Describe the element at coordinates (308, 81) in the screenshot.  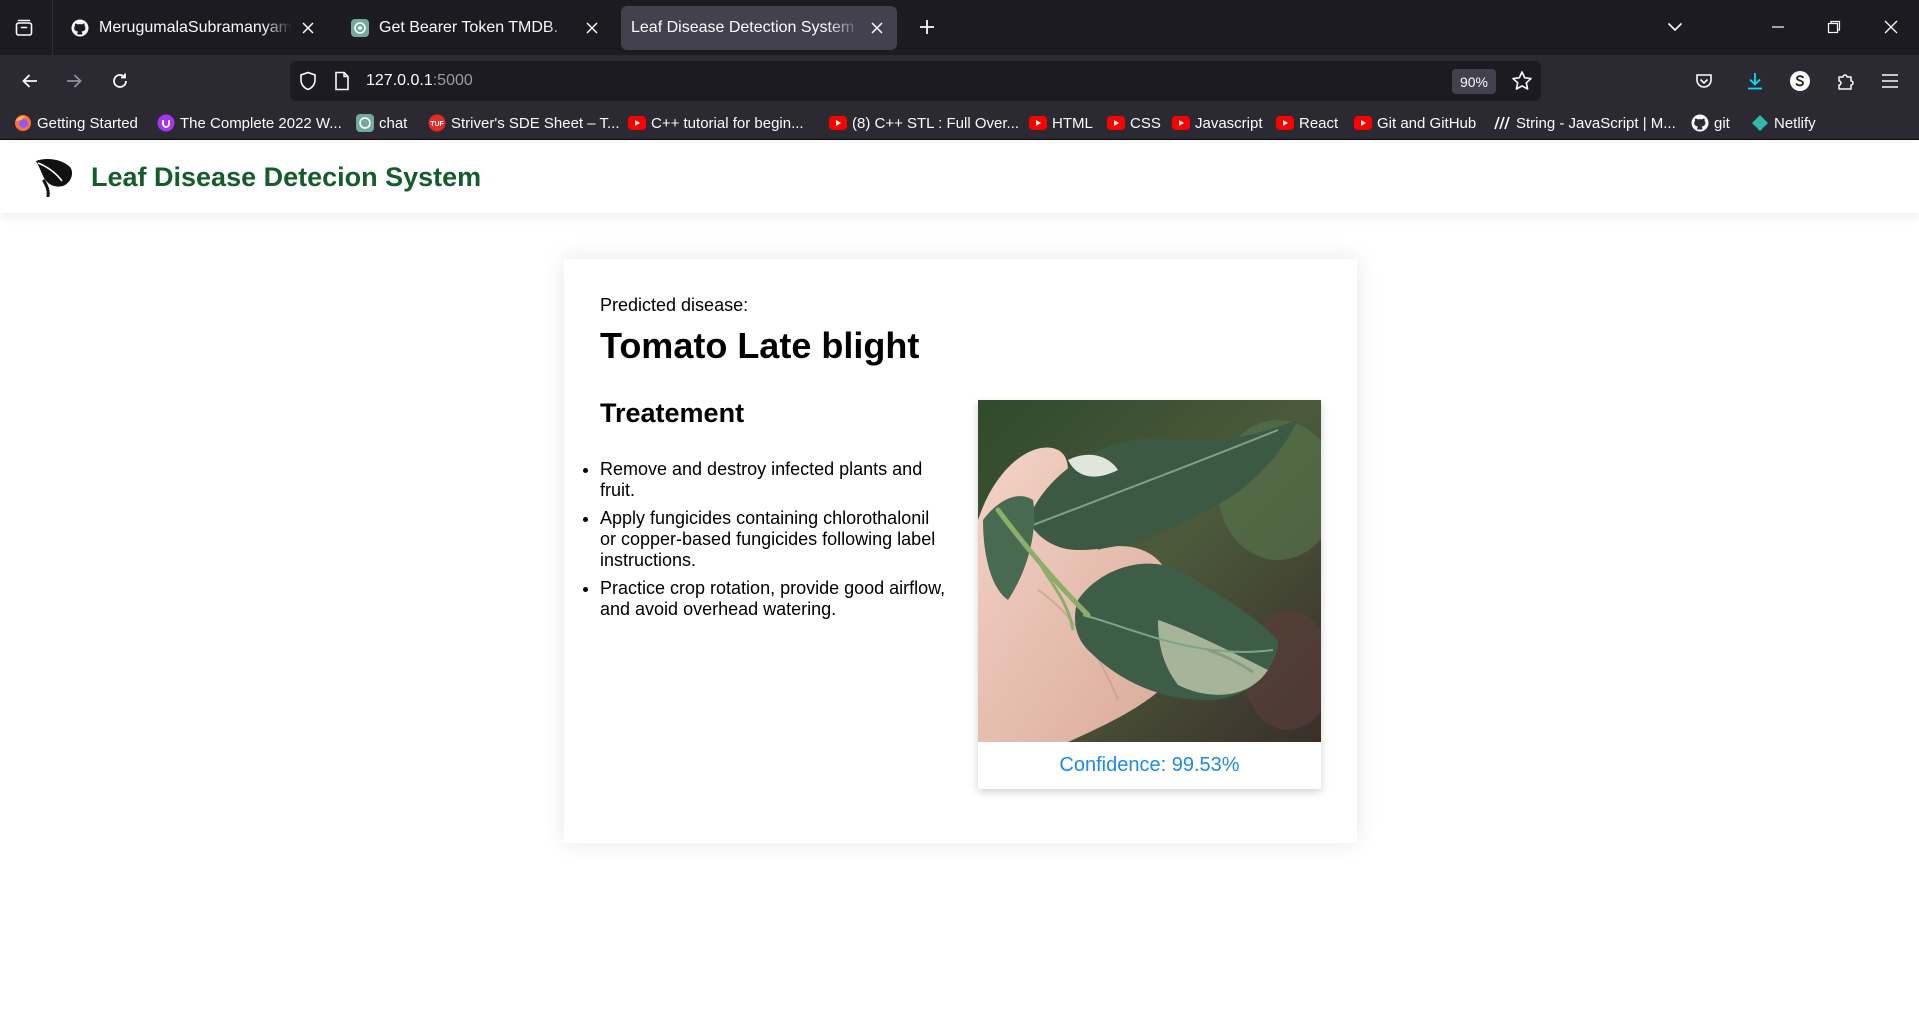
I see `shield-icon` at that location.